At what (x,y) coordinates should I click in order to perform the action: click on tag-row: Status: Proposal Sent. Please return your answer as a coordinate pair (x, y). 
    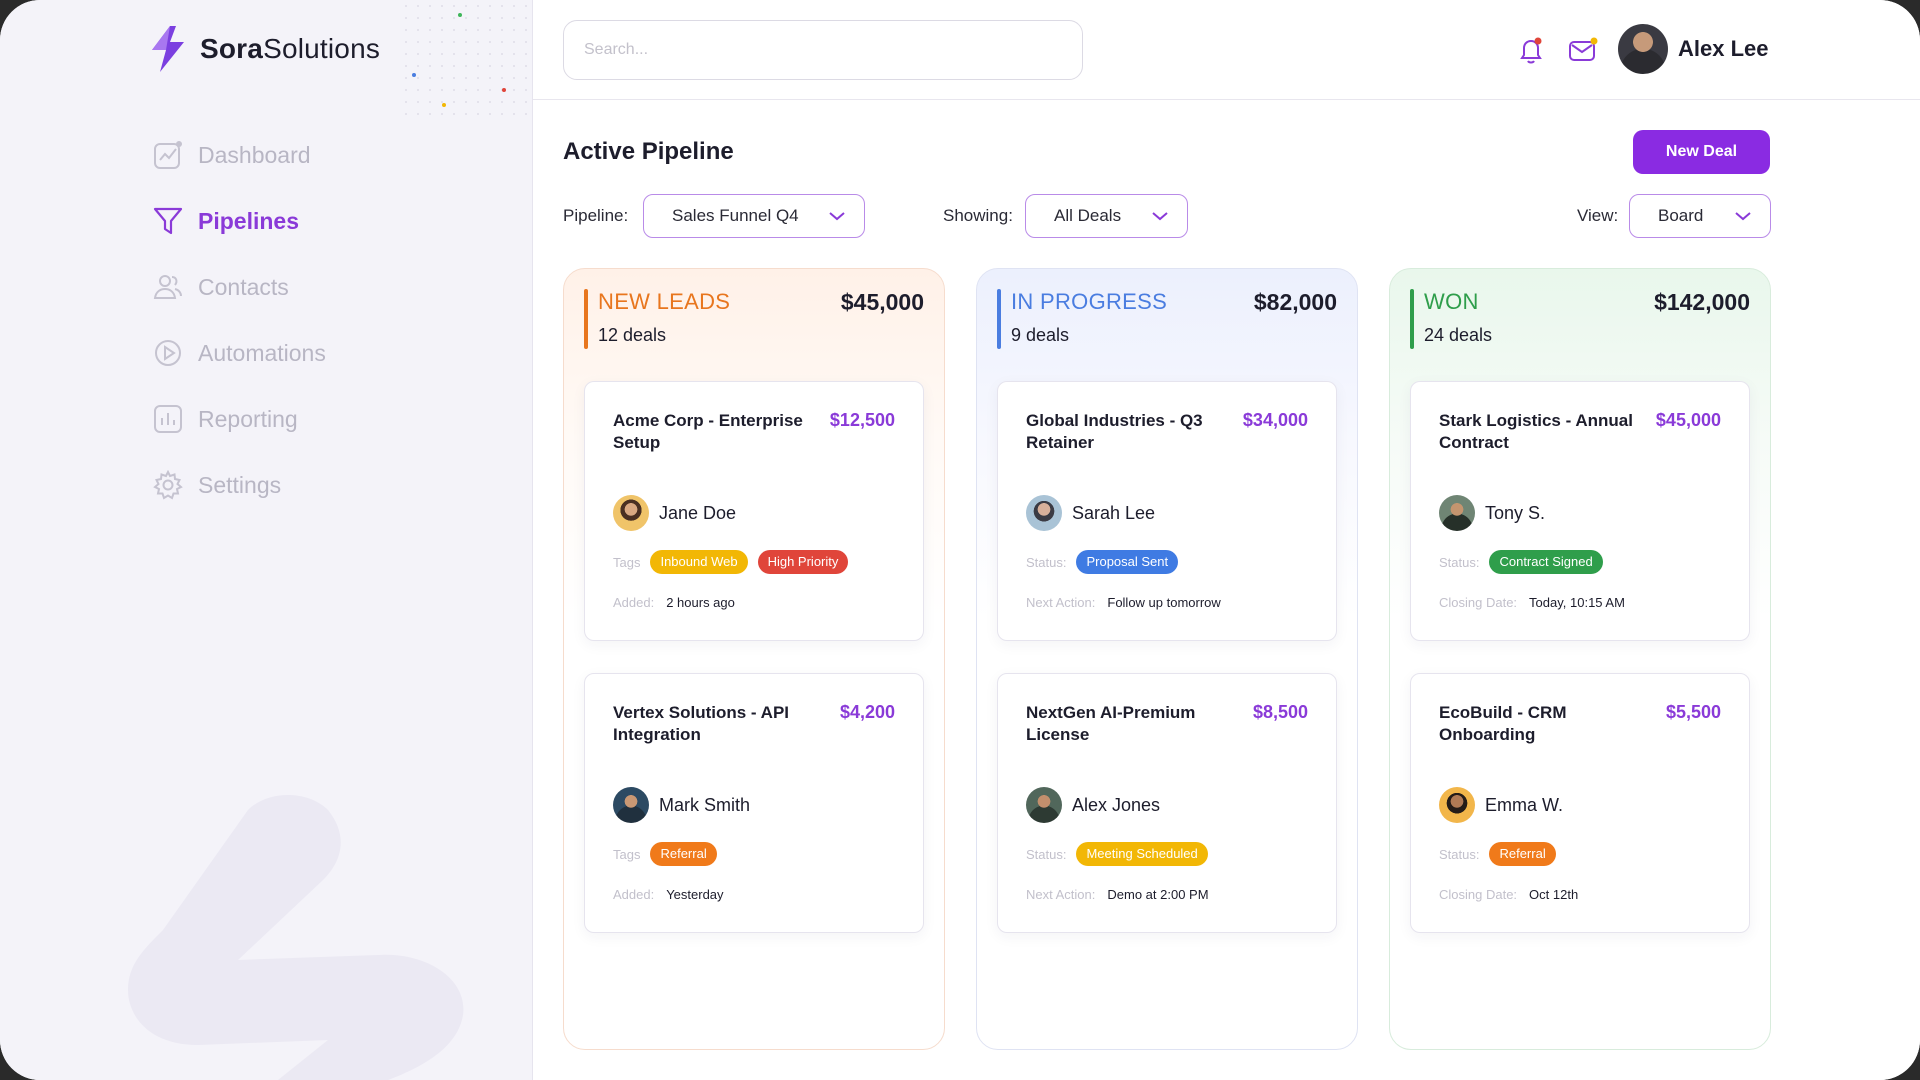
    Looking at the image, I should click on (1102, 562).